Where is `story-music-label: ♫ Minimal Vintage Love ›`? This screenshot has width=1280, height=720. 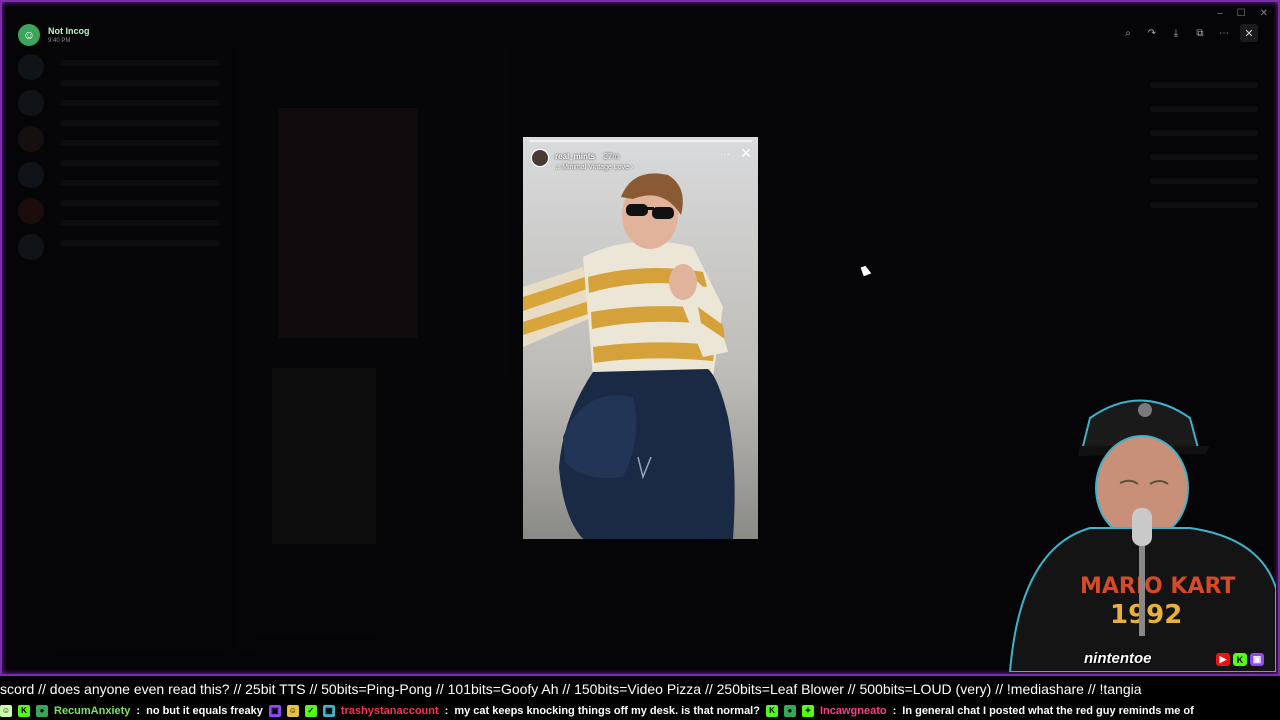
story-music-label: ♫ Minimal Vintage Love › is located at coordinates (594, 167).